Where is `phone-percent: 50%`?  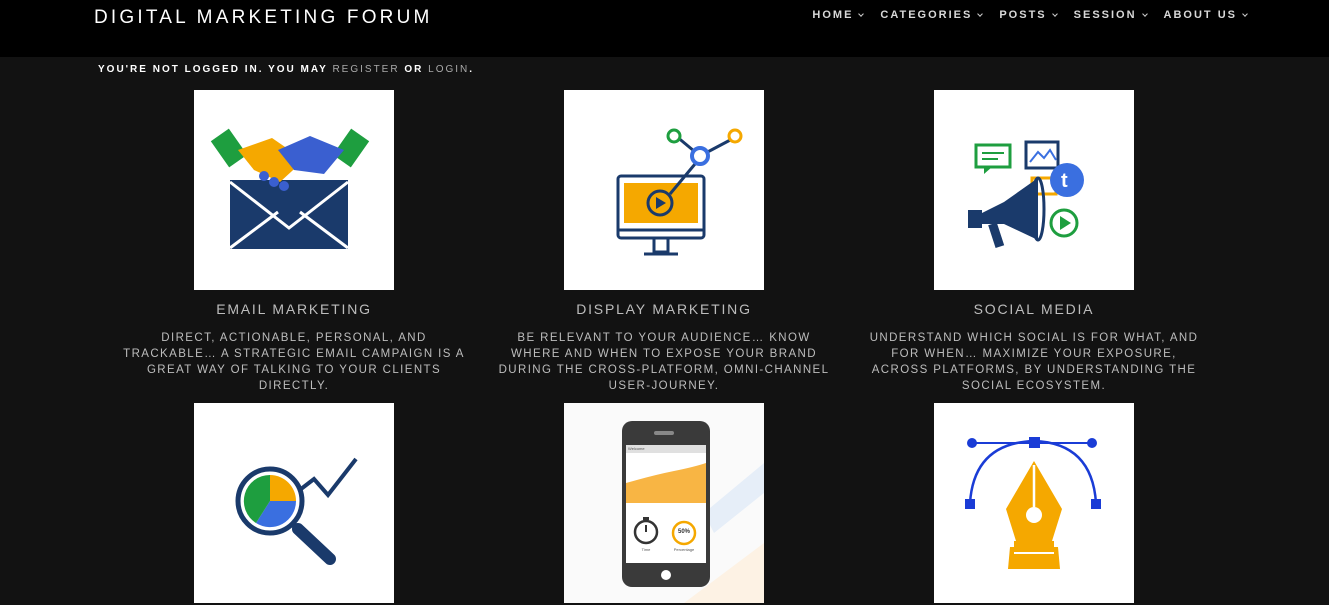
phone-percent: 50% is located at coordinates (683, 532).